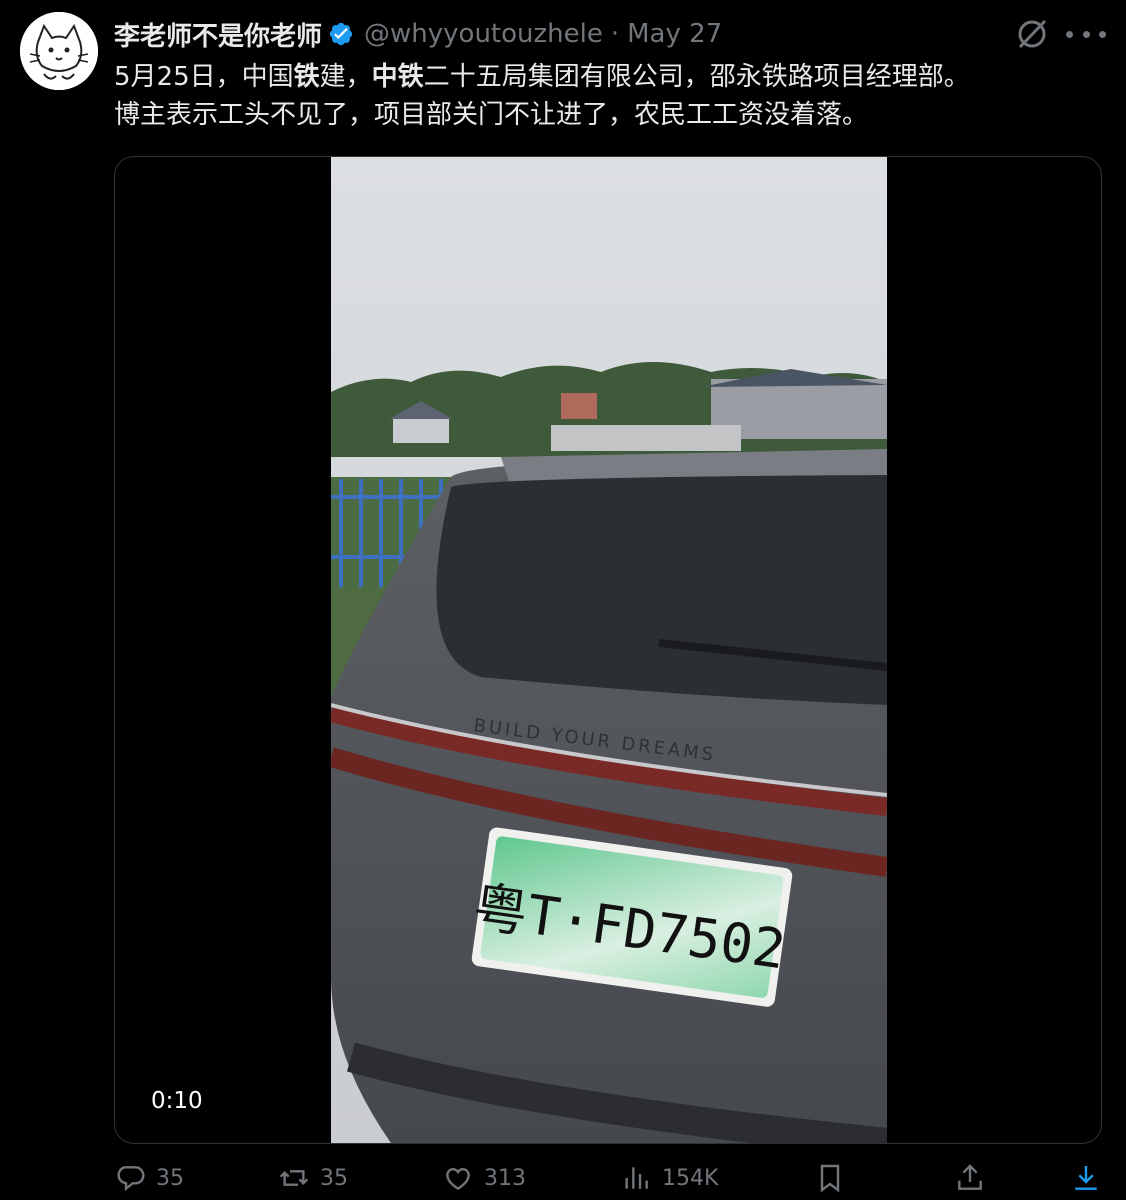 The height and width of the screenshot is (1200, 1126). What do you see at coordinates (970, 1177) in the screenshot?
I see `share-icon` at bounding box center [970, 1177].